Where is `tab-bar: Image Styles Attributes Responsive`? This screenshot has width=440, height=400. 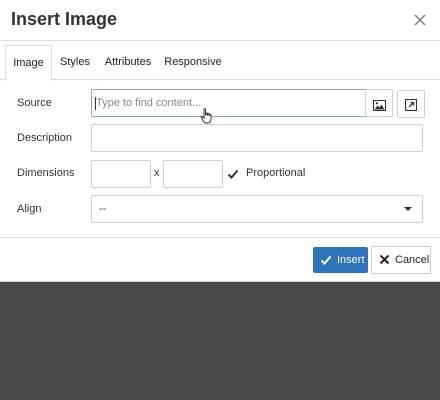 tab-bar: Image Styles Attributes Responsive is located at coordinates (220, 60).